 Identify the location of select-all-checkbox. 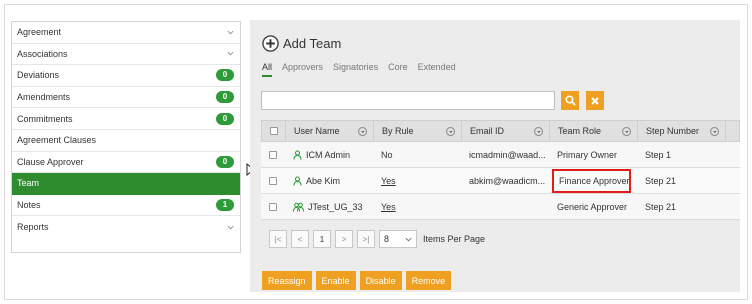
(273, 131).